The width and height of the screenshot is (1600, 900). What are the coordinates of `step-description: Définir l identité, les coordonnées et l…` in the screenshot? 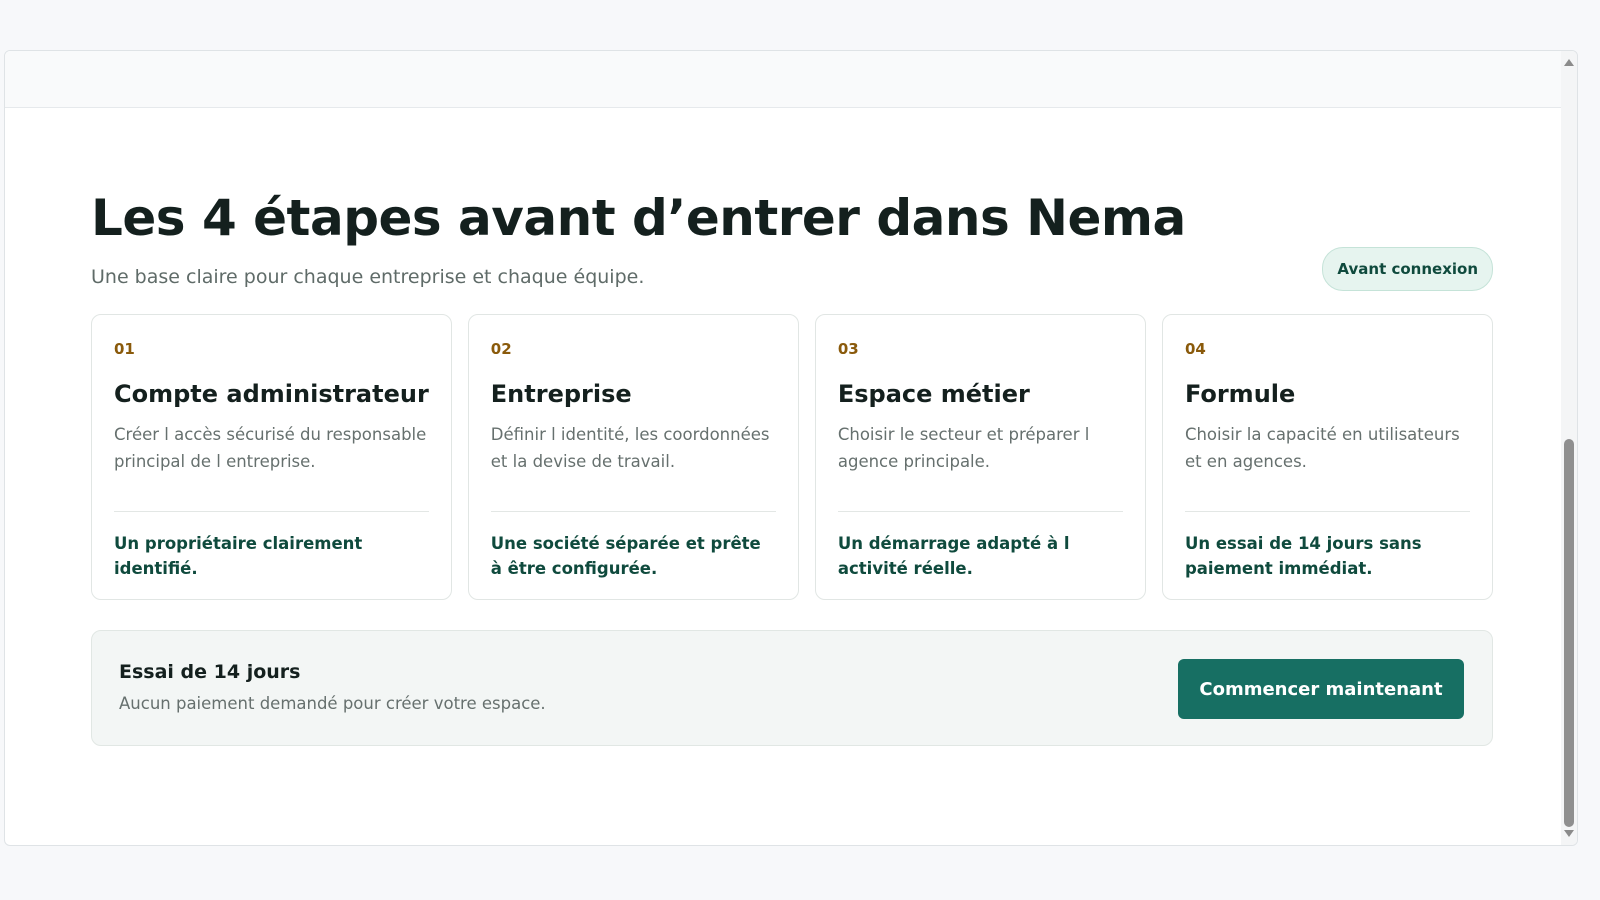 It's located at (630, 448).